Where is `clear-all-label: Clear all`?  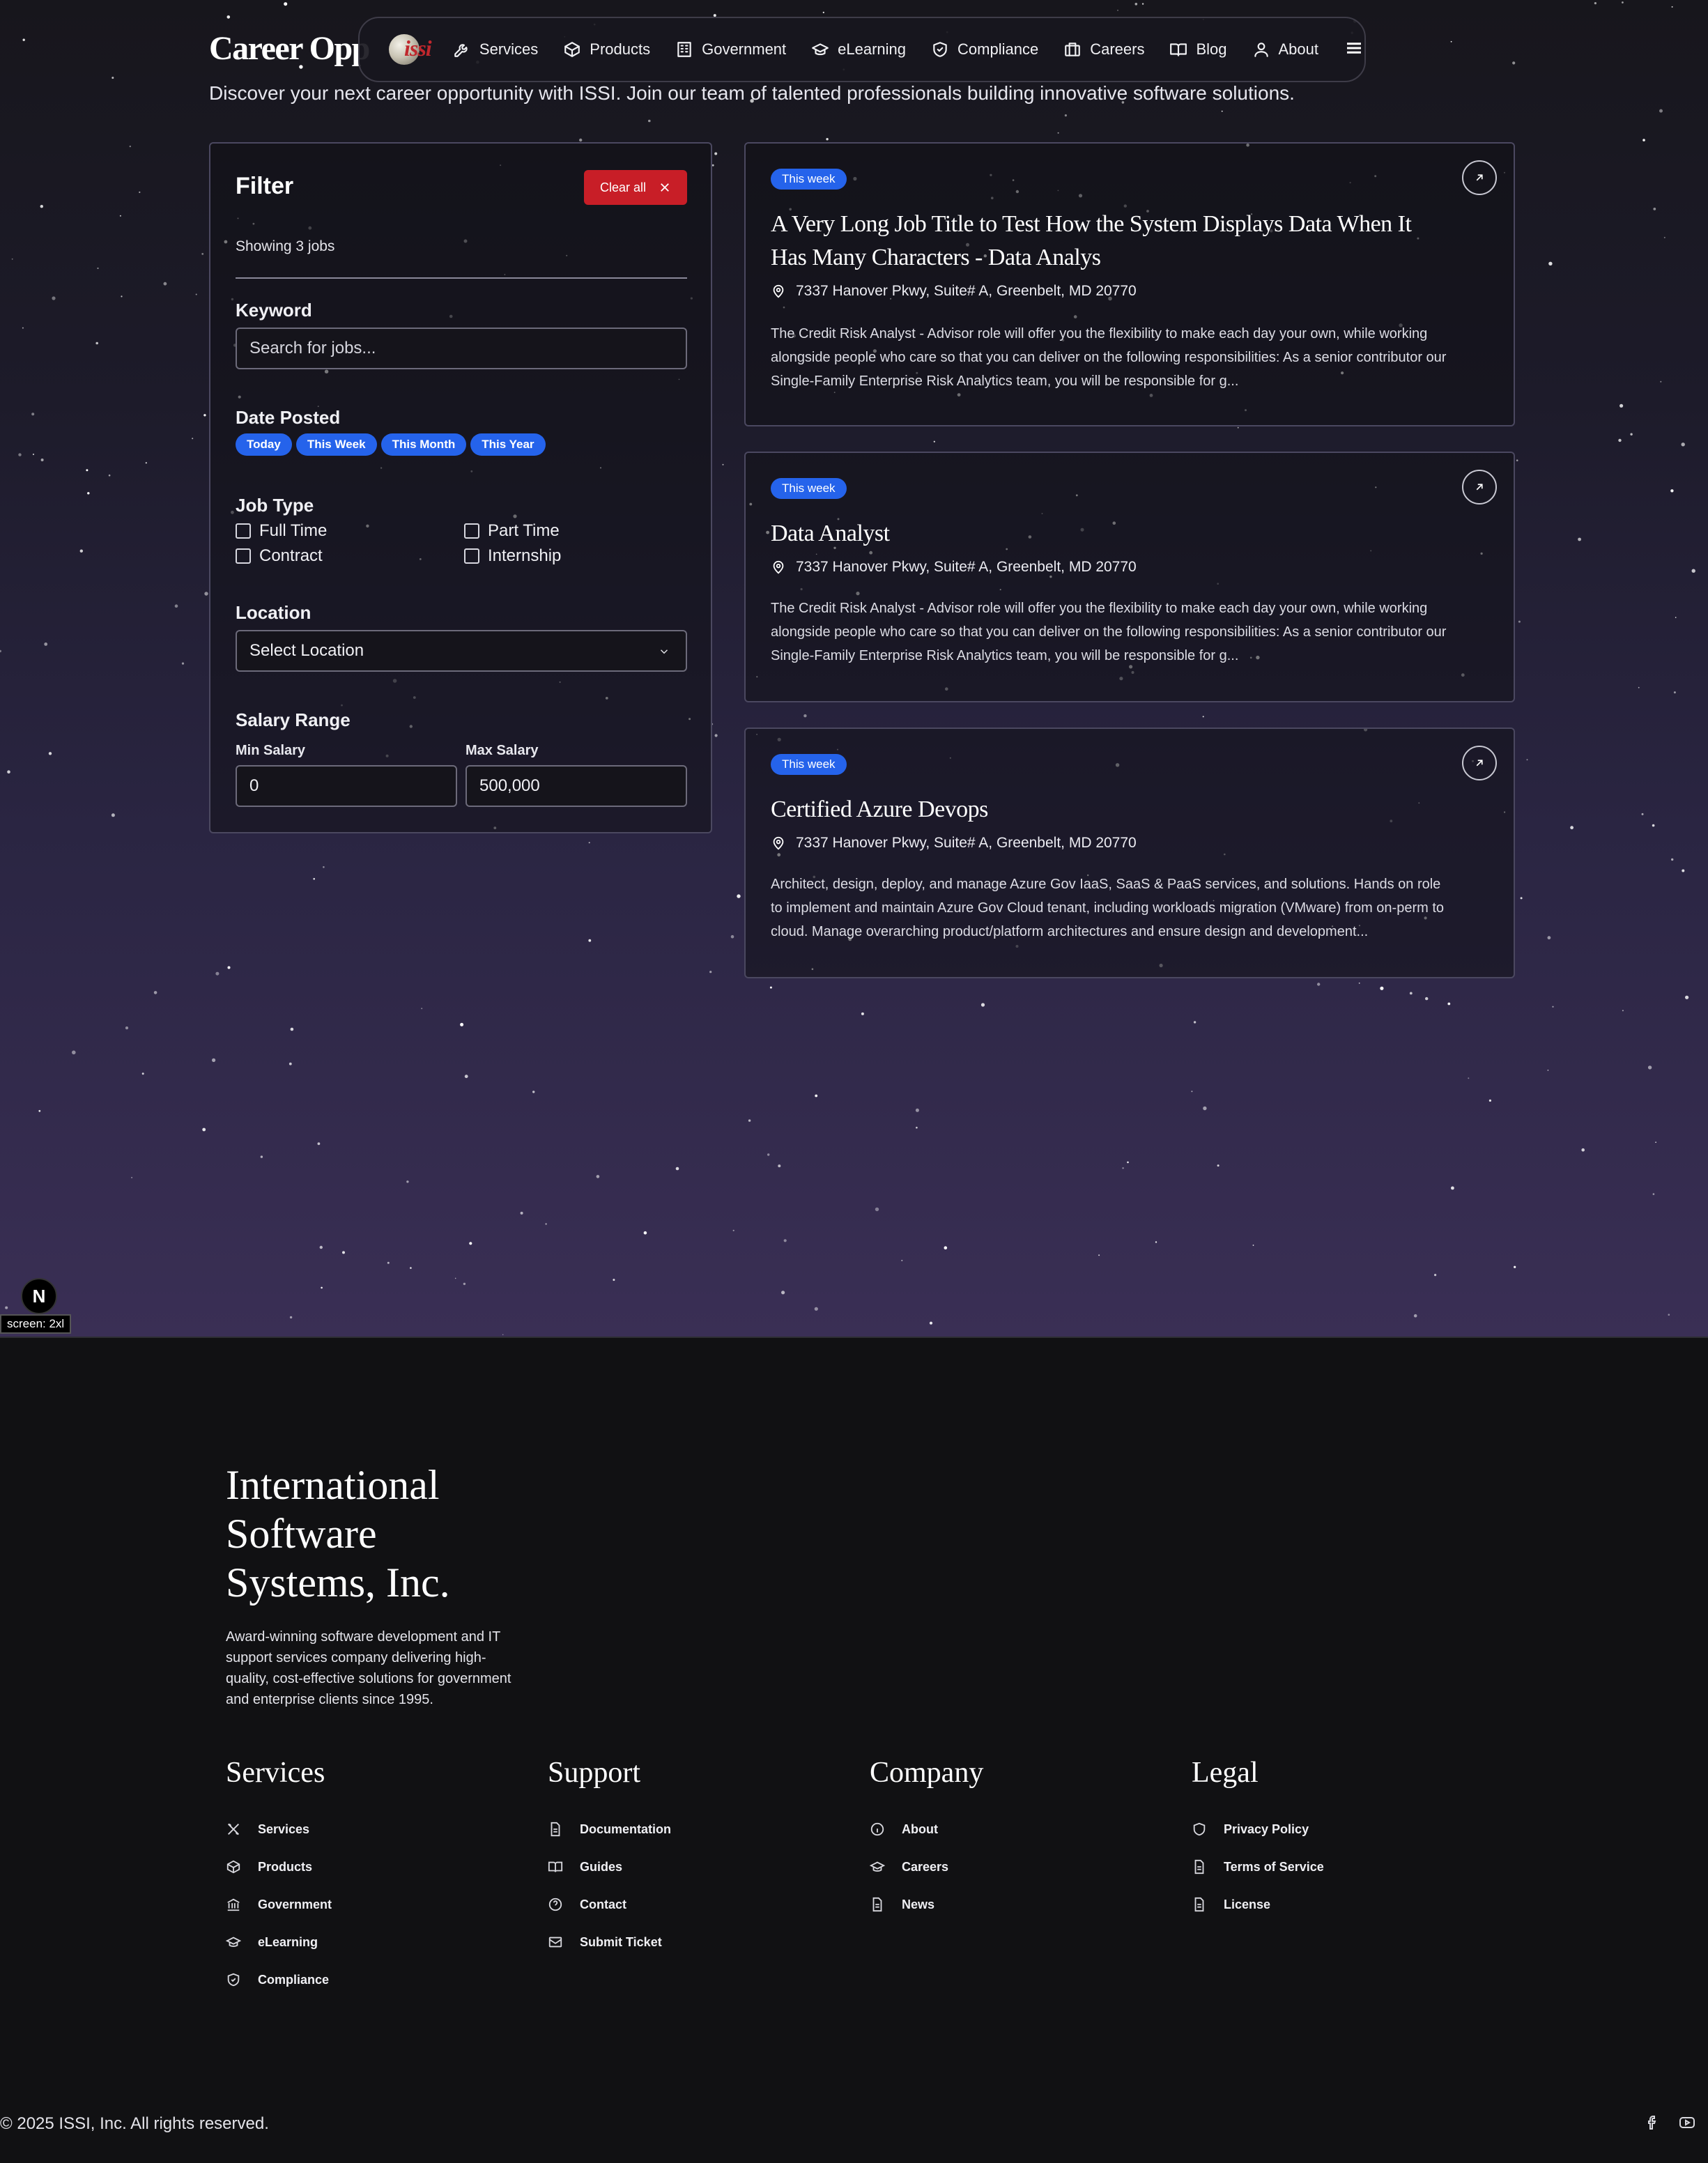
clear-all-label: Clear all is located at coordinates (623, 187).